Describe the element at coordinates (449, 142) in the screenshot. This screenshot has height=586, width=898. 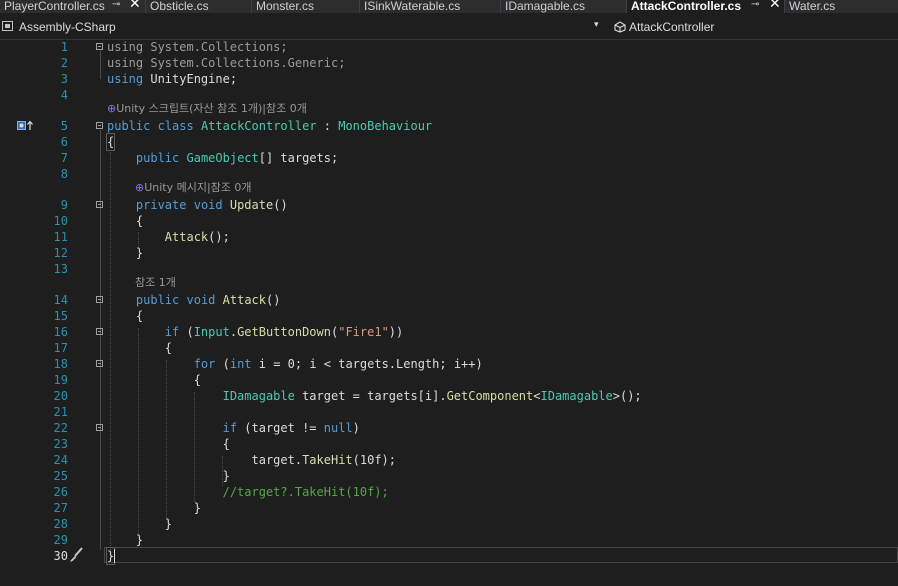
I see `code-line: 6 {` at that location.